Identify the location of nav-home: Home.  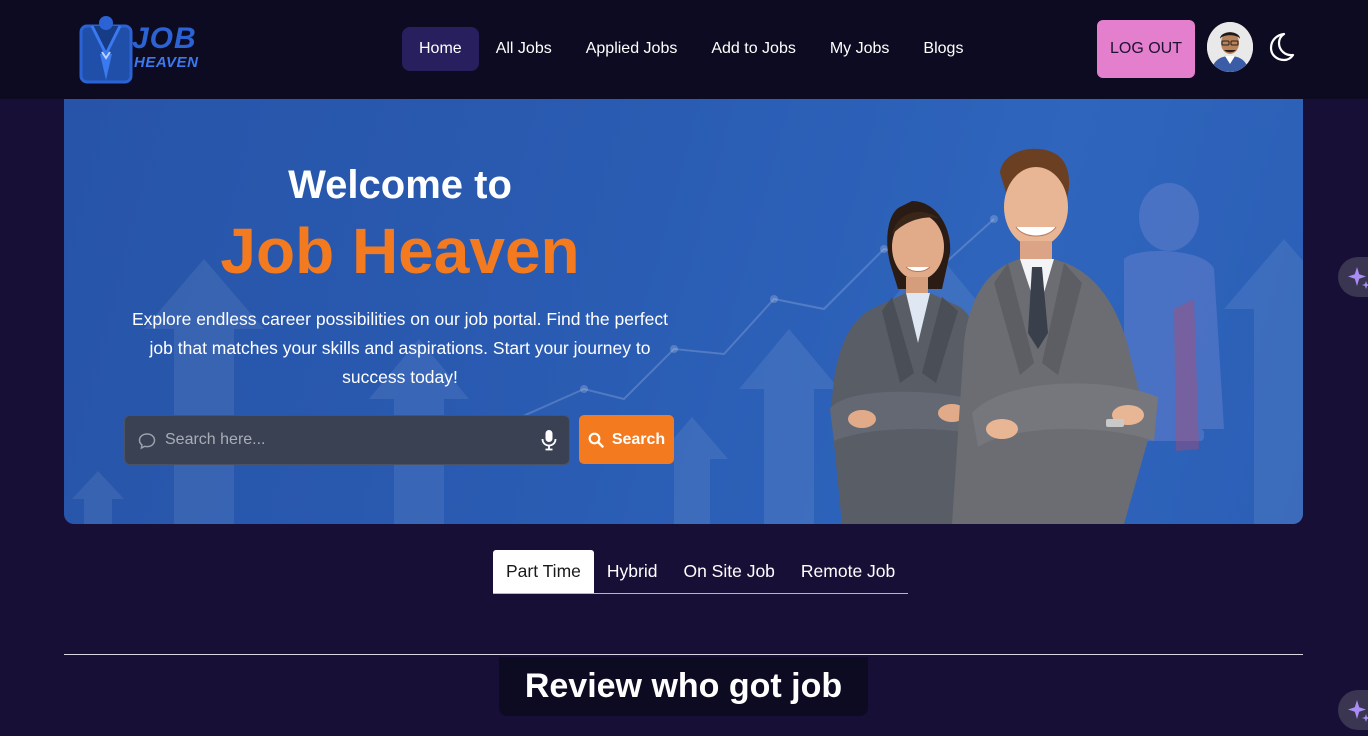
(440, 49).